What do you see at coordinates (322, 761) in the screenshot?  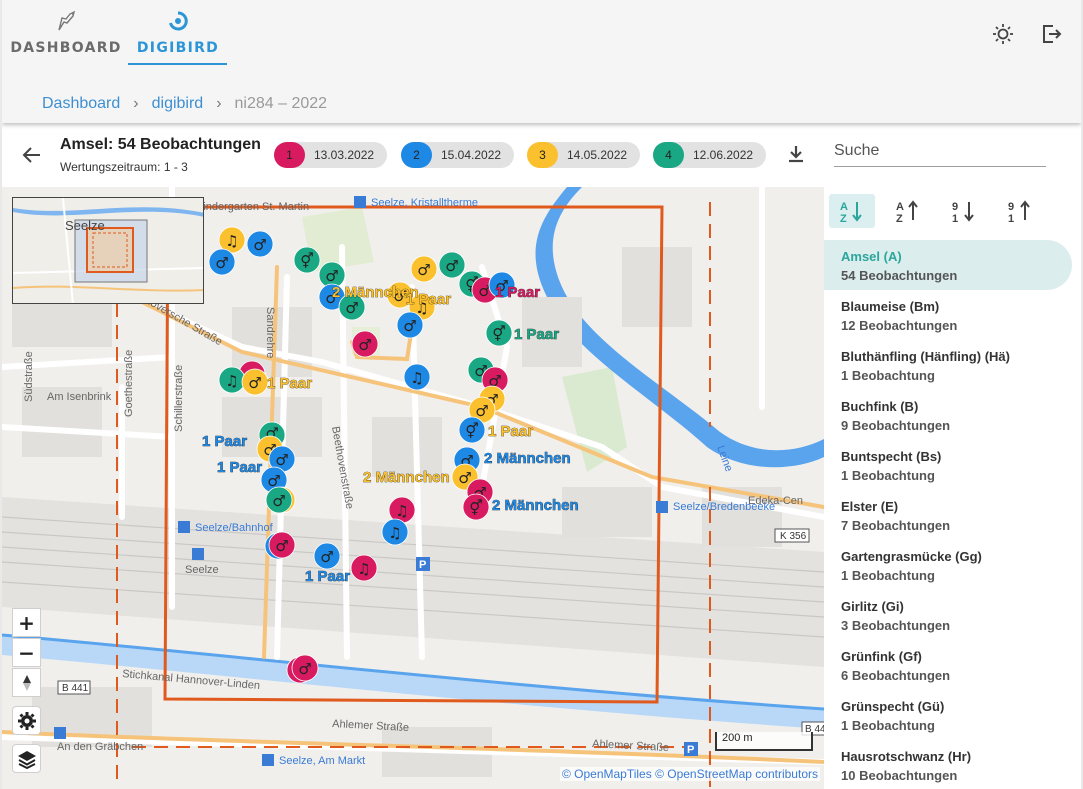 I see `stop-am-markt: Seelze, Am Markt` at bounding box center [322, 761].